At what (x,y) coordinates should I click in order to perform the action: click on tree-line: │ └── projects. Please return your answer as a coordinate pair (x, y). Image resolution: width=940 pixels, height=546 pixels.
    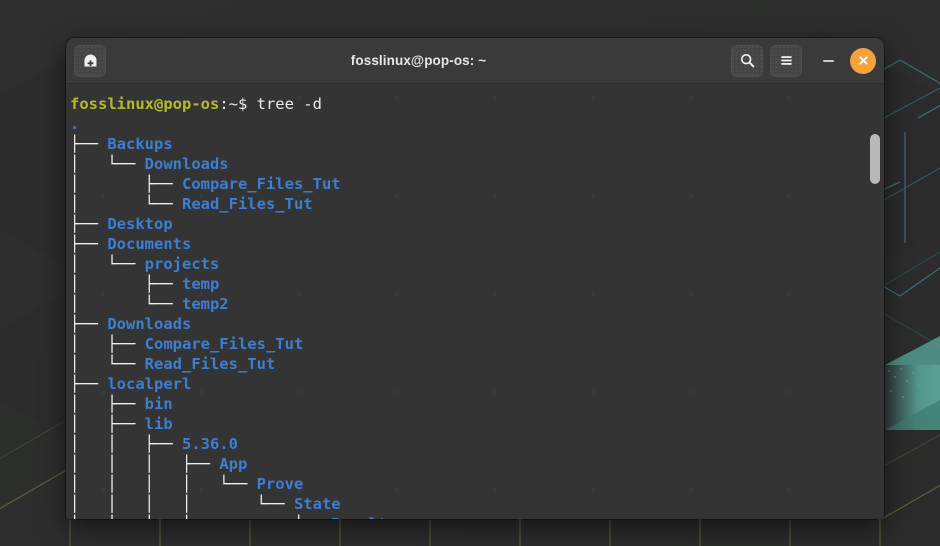
    Looking at the image, I should click on (145, 264).